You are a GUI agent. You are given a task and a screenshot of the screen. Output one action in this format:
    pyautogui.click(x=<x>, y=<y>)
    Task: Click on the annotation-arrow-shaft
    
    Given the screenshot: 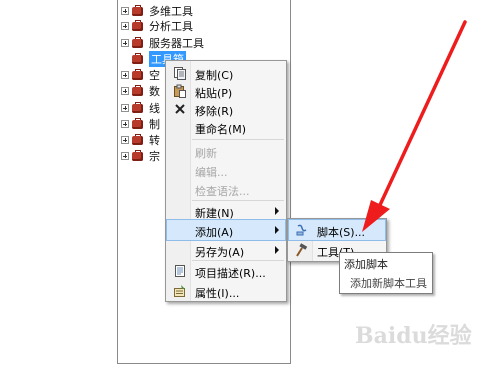 What is the action you would take?
    pyautogui.click(x=422, y=113)
    